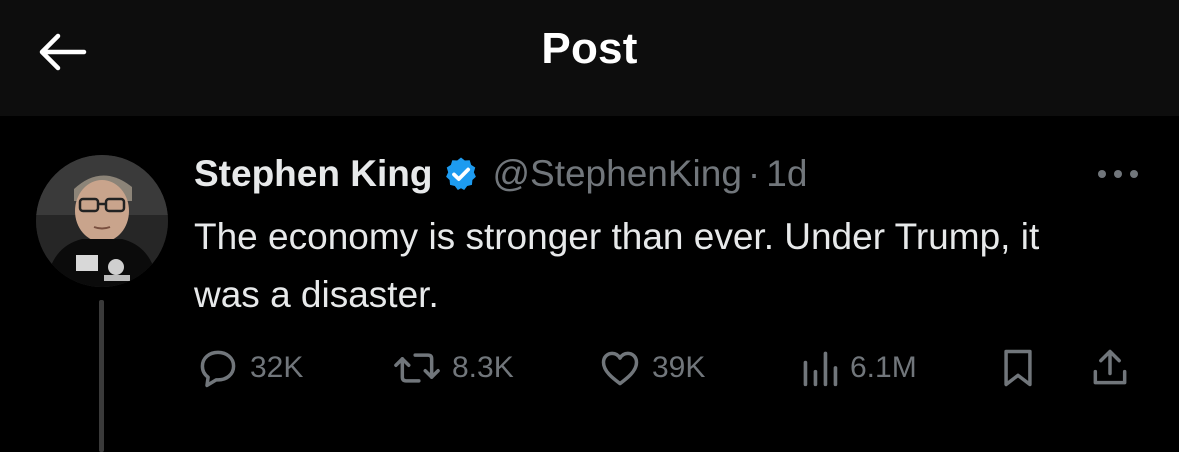 The height and width of the screenshot is (452, 1179). What do you see at coordinates (589, 368) in the screenshot?
I see `post-actions-bar: 32K 8.3K 39K 6.1M` at bounding box center [589, 368].